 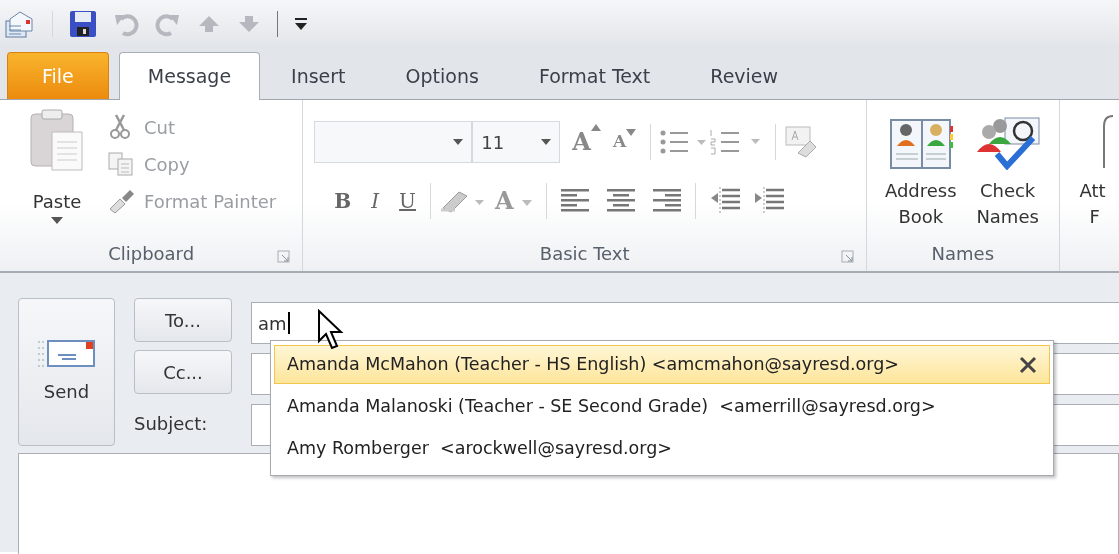 I want to click on close-icon, so click(x=1028, y=364).